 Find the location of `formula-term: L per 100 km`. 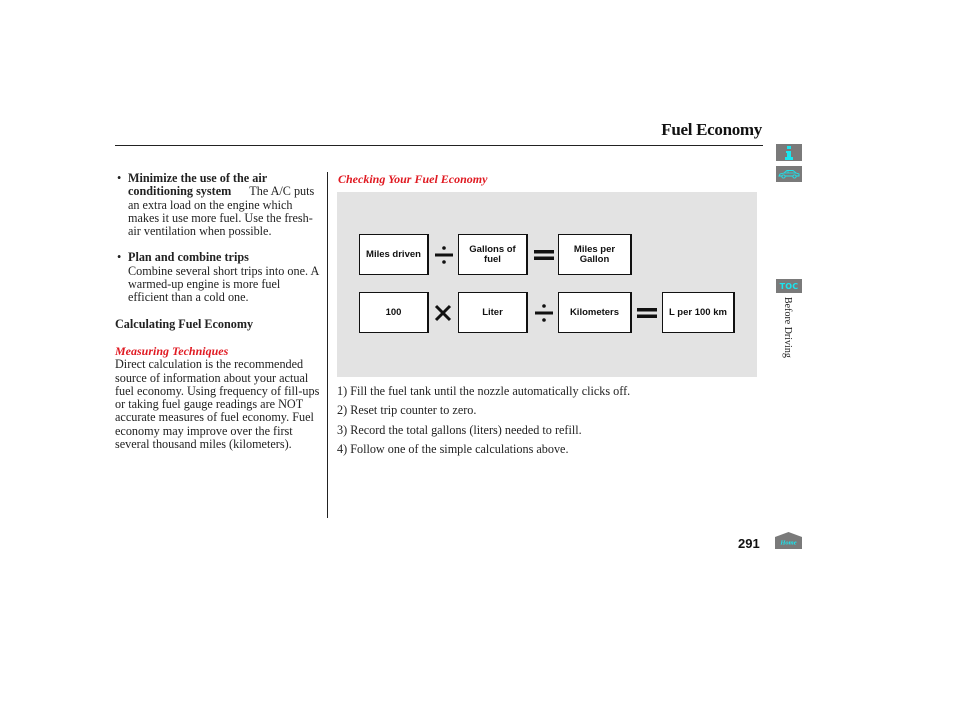

formula-term: L per 100 km is located at coordinates (698, 312).